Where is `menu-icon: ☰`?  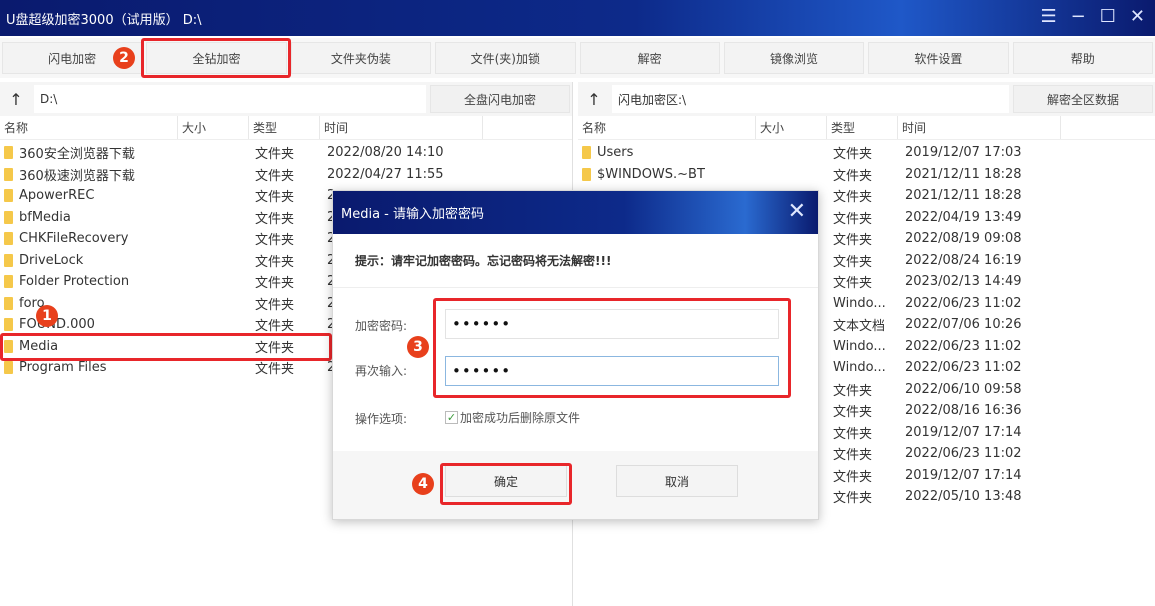 menu-icon: ☰ is located at coordinates (1049, 16).